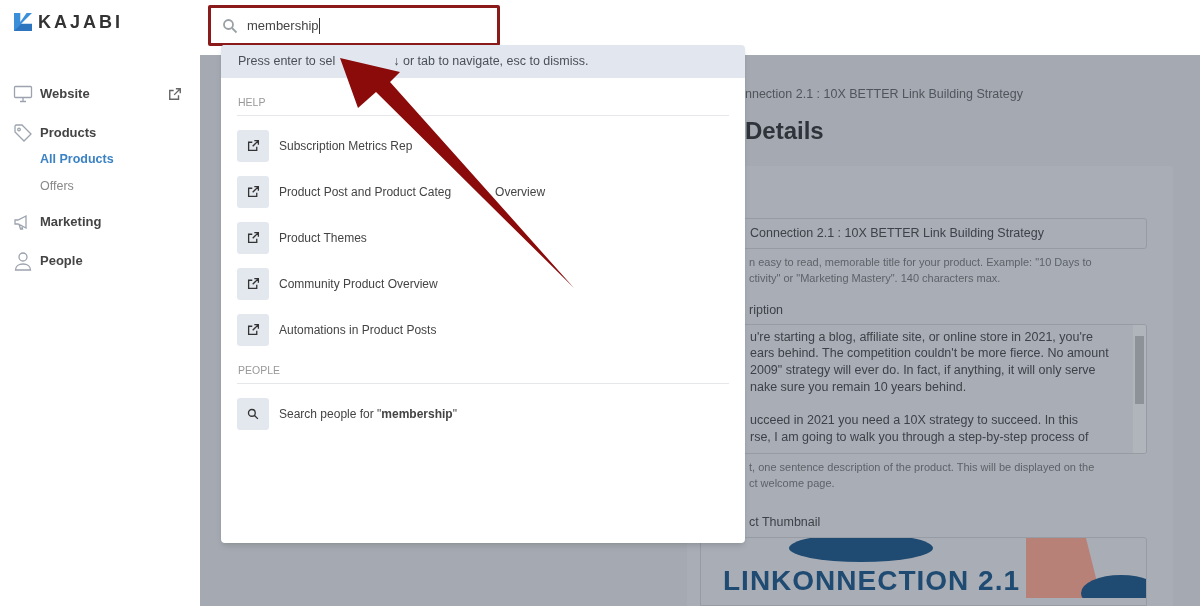 This screenshot has height=606, width=1200. I want to click on logo-text: KAJABI, so click(80, 22).